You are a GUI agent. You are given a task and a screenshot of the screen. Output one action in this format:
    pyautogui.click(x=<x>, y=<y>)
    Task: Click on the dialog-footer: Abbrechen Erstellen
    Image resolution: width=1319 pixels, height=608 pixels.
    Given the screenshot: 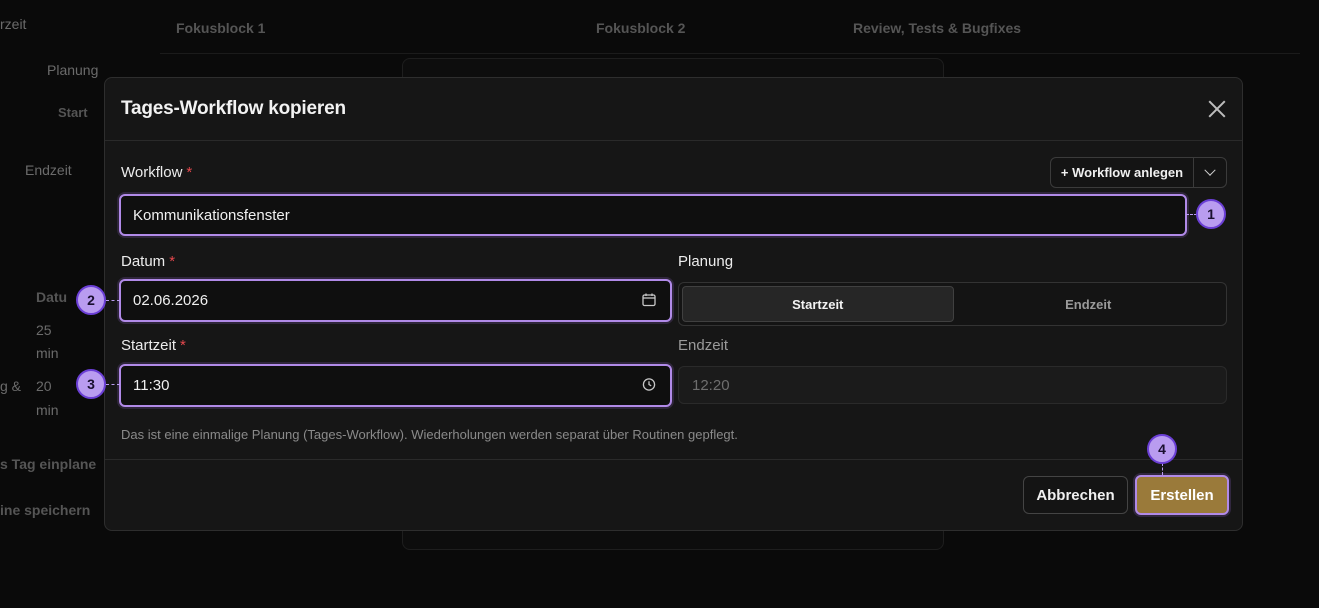 What is the action you would take?
    pyautogui.click(x=673, y=494)
    